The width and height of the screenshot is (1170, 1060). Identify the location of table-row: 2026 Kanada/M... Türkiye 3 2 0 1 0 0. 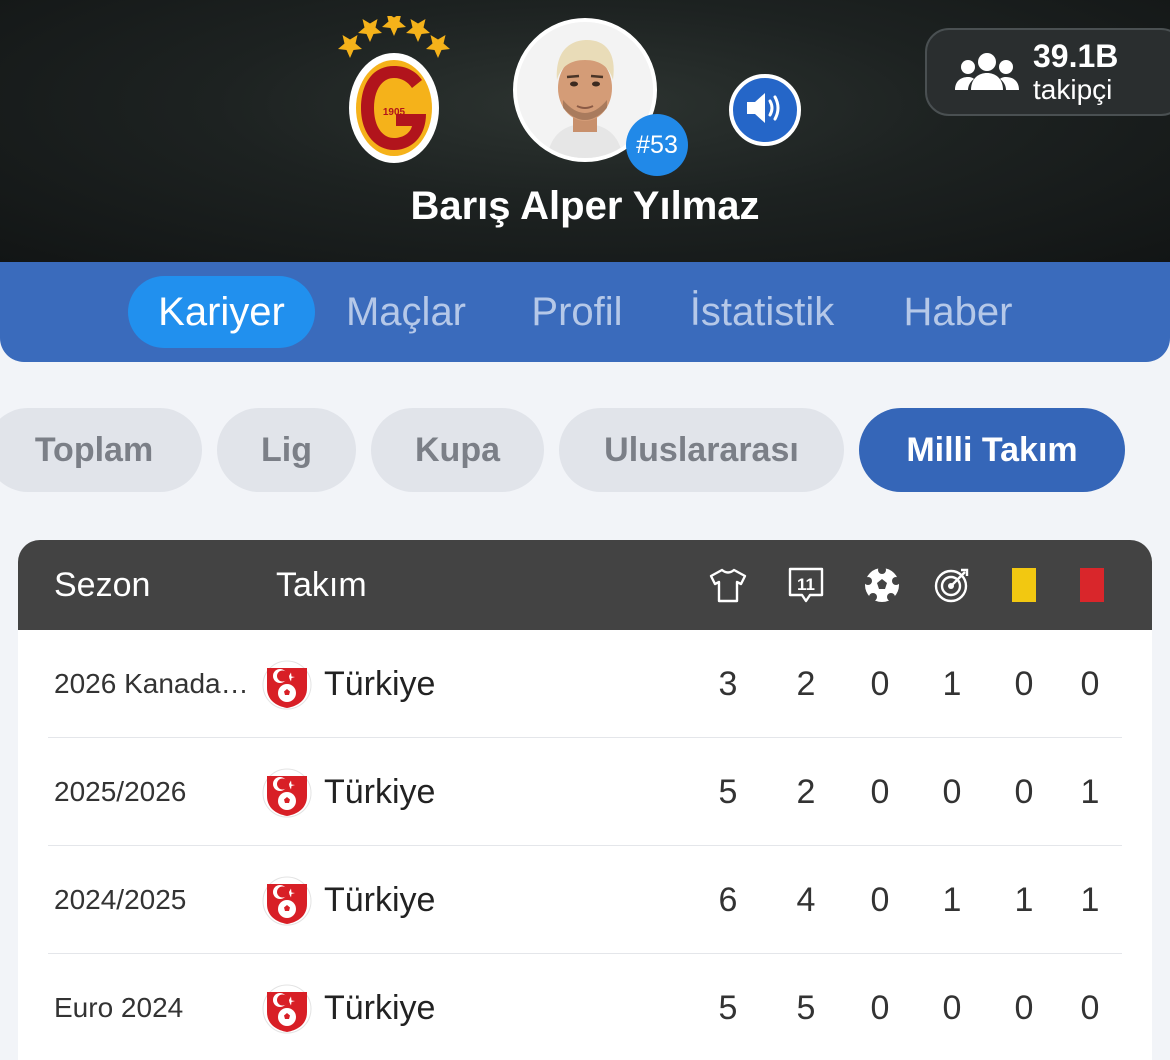
(585, 684).